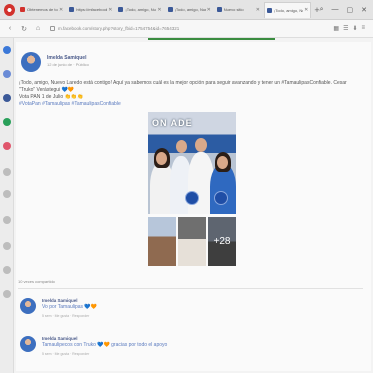 Image resolution: width=373 pixels, height=373 pixels. Describe the element at coordinates (7, 220) in the screenshot. I see `clock-icon` at that location.